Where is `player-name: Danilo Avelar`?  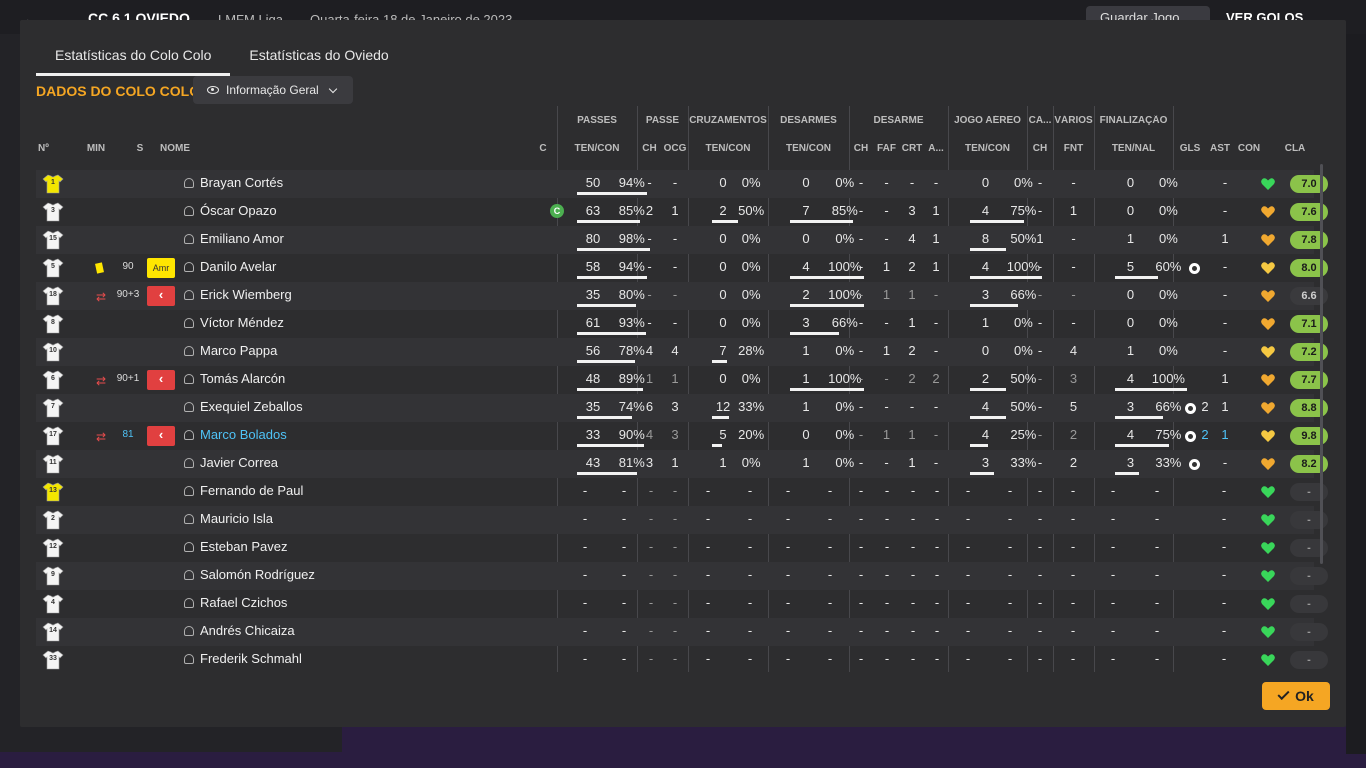
player-name: Danilo Avelar is located at coordinates (238, 268).